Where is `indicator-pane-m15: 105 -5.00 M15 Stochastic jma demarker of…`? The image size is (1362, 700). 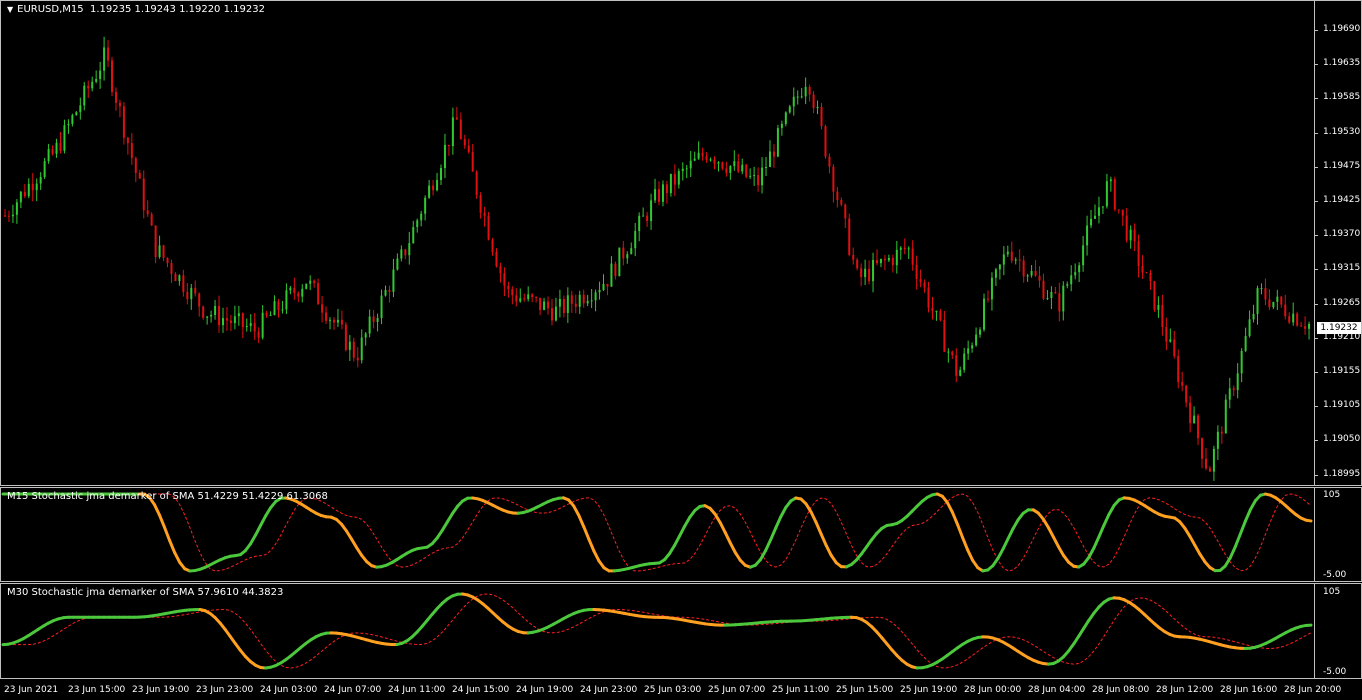
indicator-pane-m15: 105 -5.00 M15 Stochastic jma demarker of… is located at coordinates (681, 534).